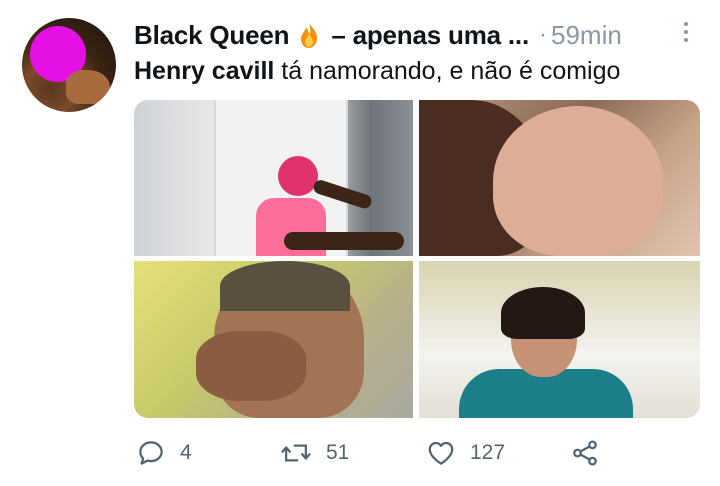 Image resolution: width=720 pixels, height=486 pixels. Describe the element at coordinates (296, 453) in the screenshot. I see `retweet-icon` at that location.